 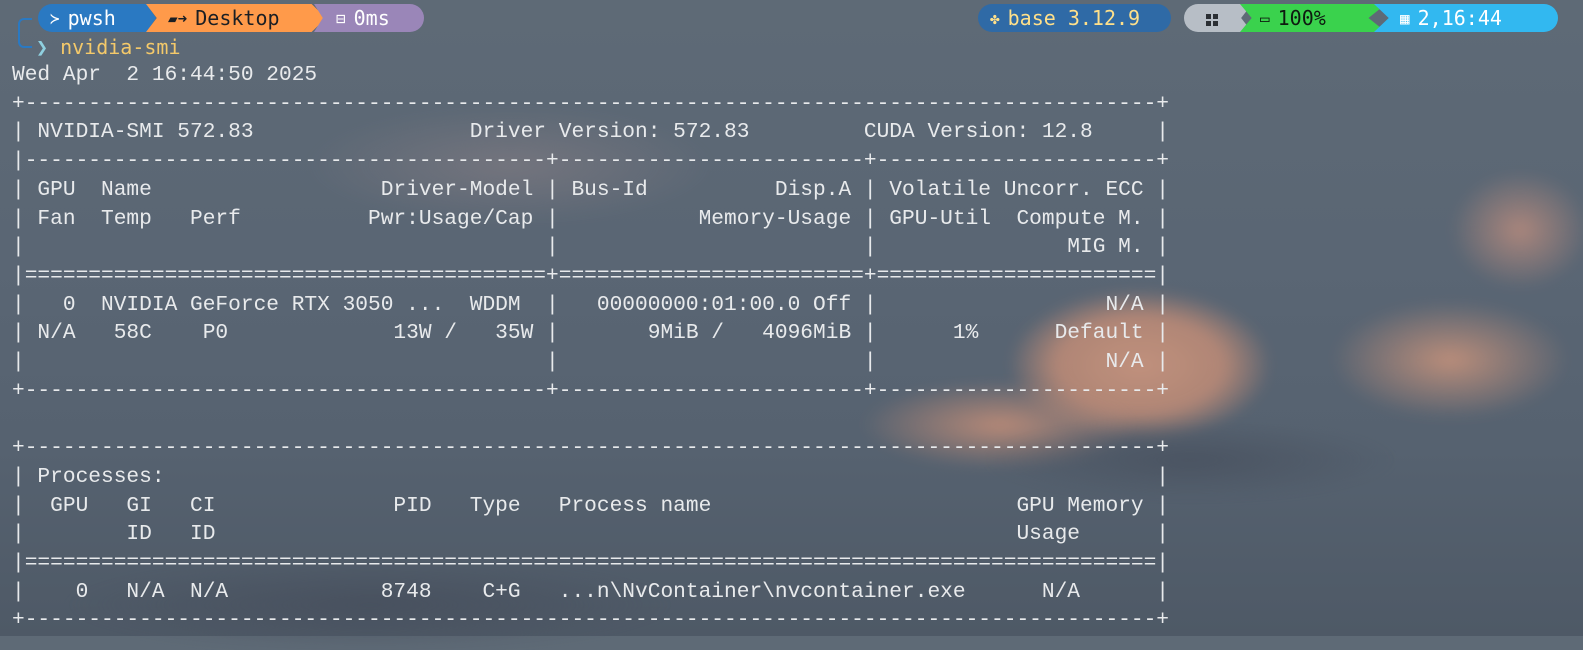 I want to click on battery-segment: ▭ 100%, so click(x=1313, y=18).